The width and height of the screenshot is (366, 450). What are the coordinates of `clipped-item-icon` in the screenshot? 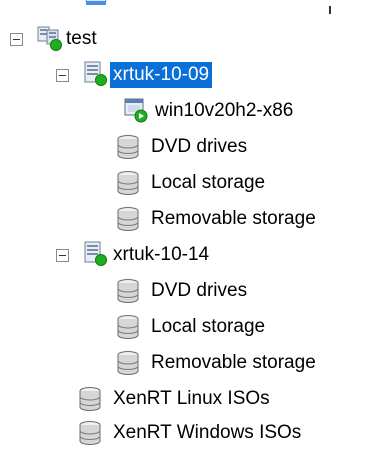 It's located at (96, 2).